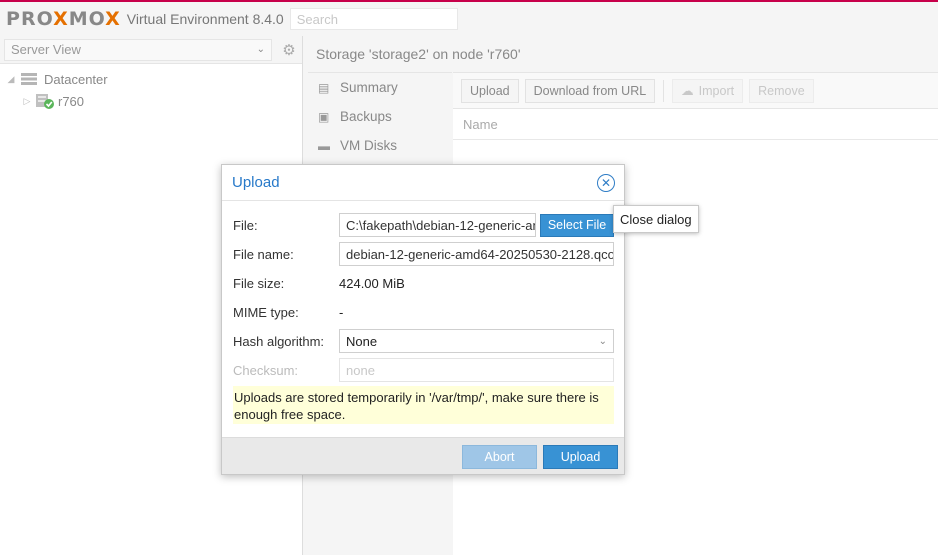  I want to click on hash-row: Hash algorithm: None ⌄, so click(423, 341).